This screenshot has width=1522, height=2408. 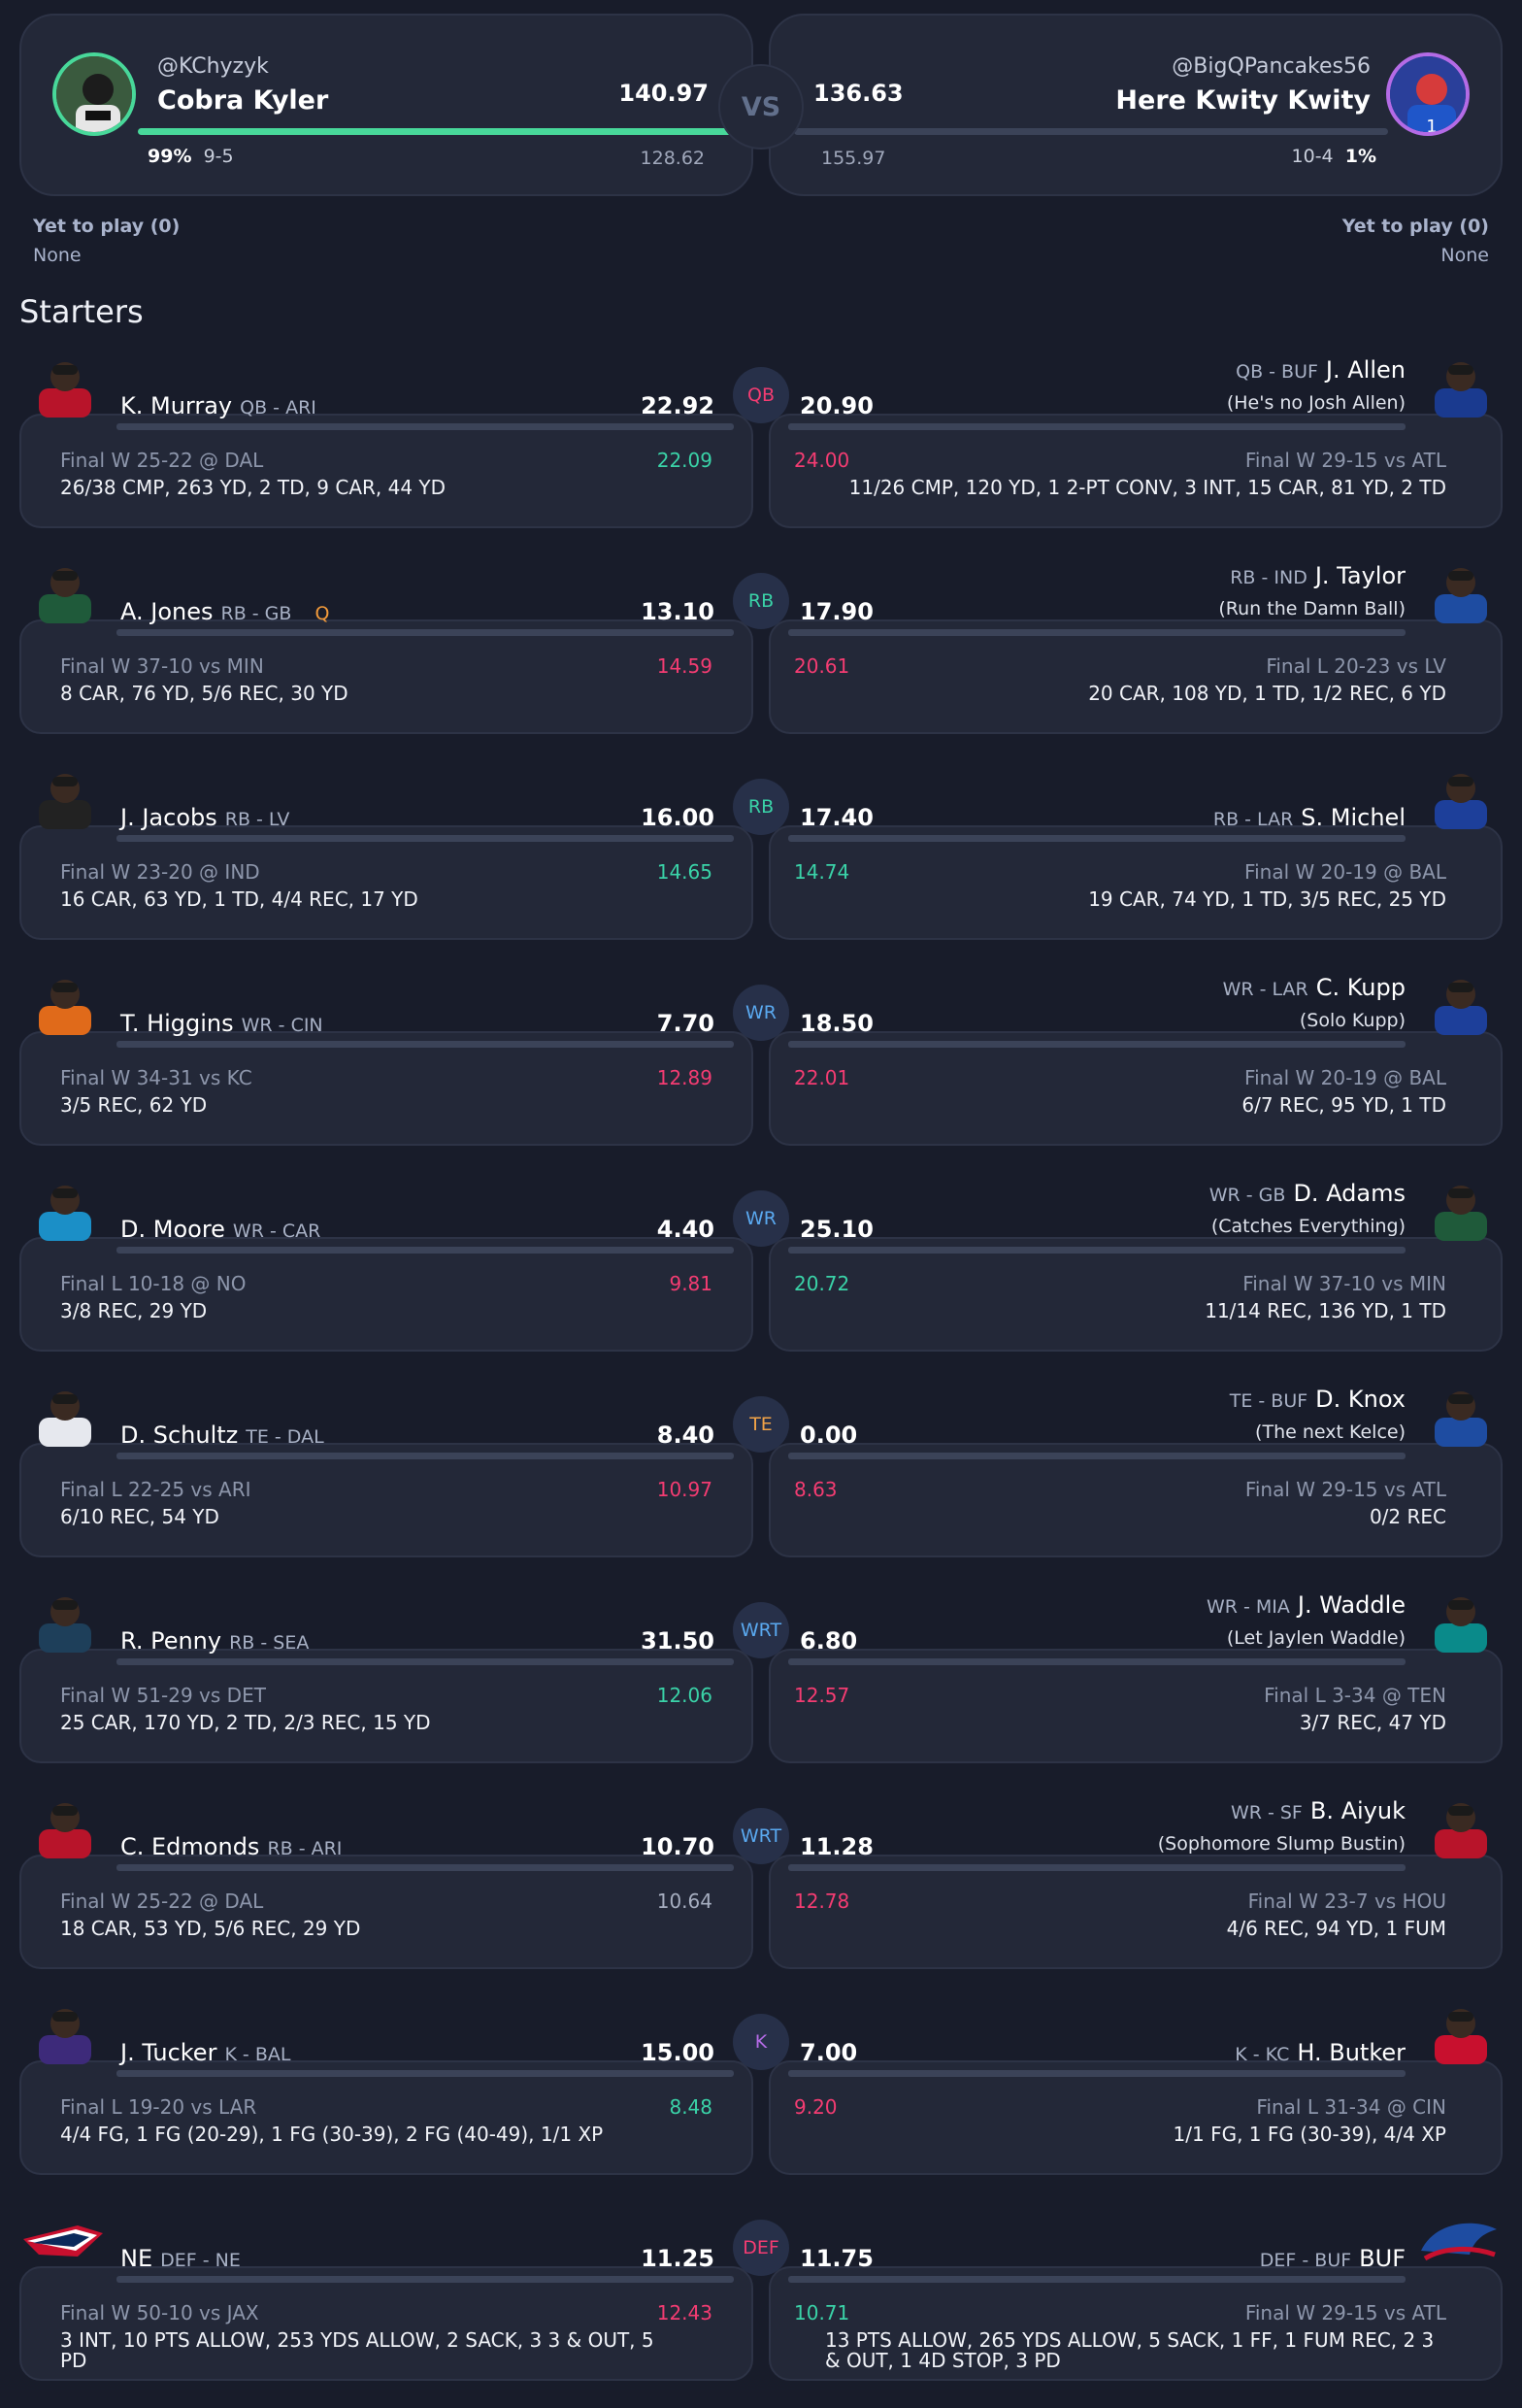 I want to click on player-name-left: T. Higgins WR - CIN, so click(x=234, y=1023).